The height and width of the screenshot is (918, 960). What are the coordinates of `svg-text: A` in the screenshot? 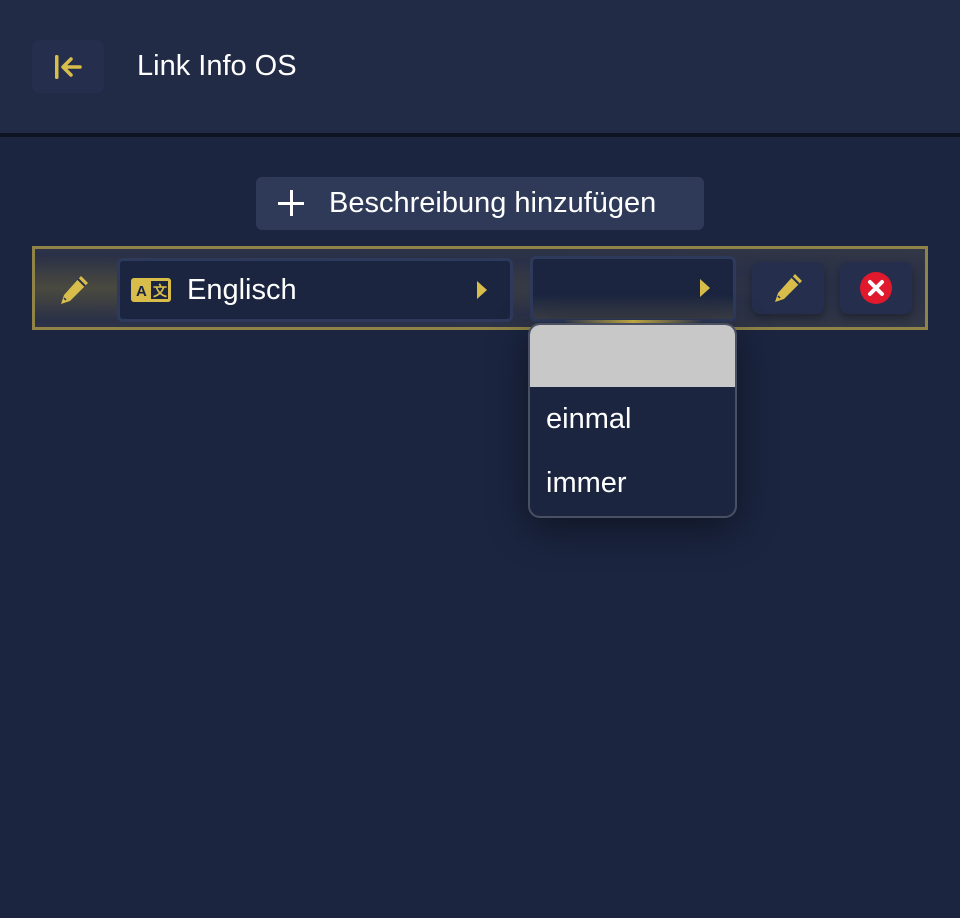 It's located at (141, 291).